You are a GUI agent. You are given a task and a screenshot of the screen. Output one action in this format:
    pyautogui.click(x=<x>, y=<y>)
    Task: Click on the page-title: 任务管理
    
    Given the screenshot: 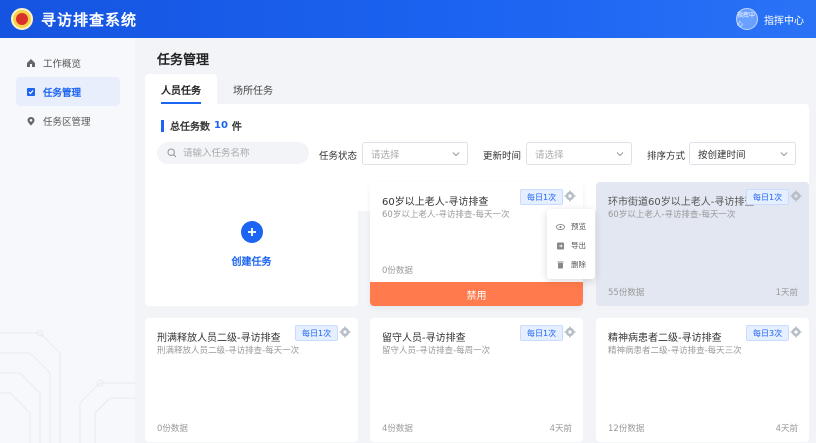 What is the action you would take?
    pyautogui.click(x=183, y=60)
    